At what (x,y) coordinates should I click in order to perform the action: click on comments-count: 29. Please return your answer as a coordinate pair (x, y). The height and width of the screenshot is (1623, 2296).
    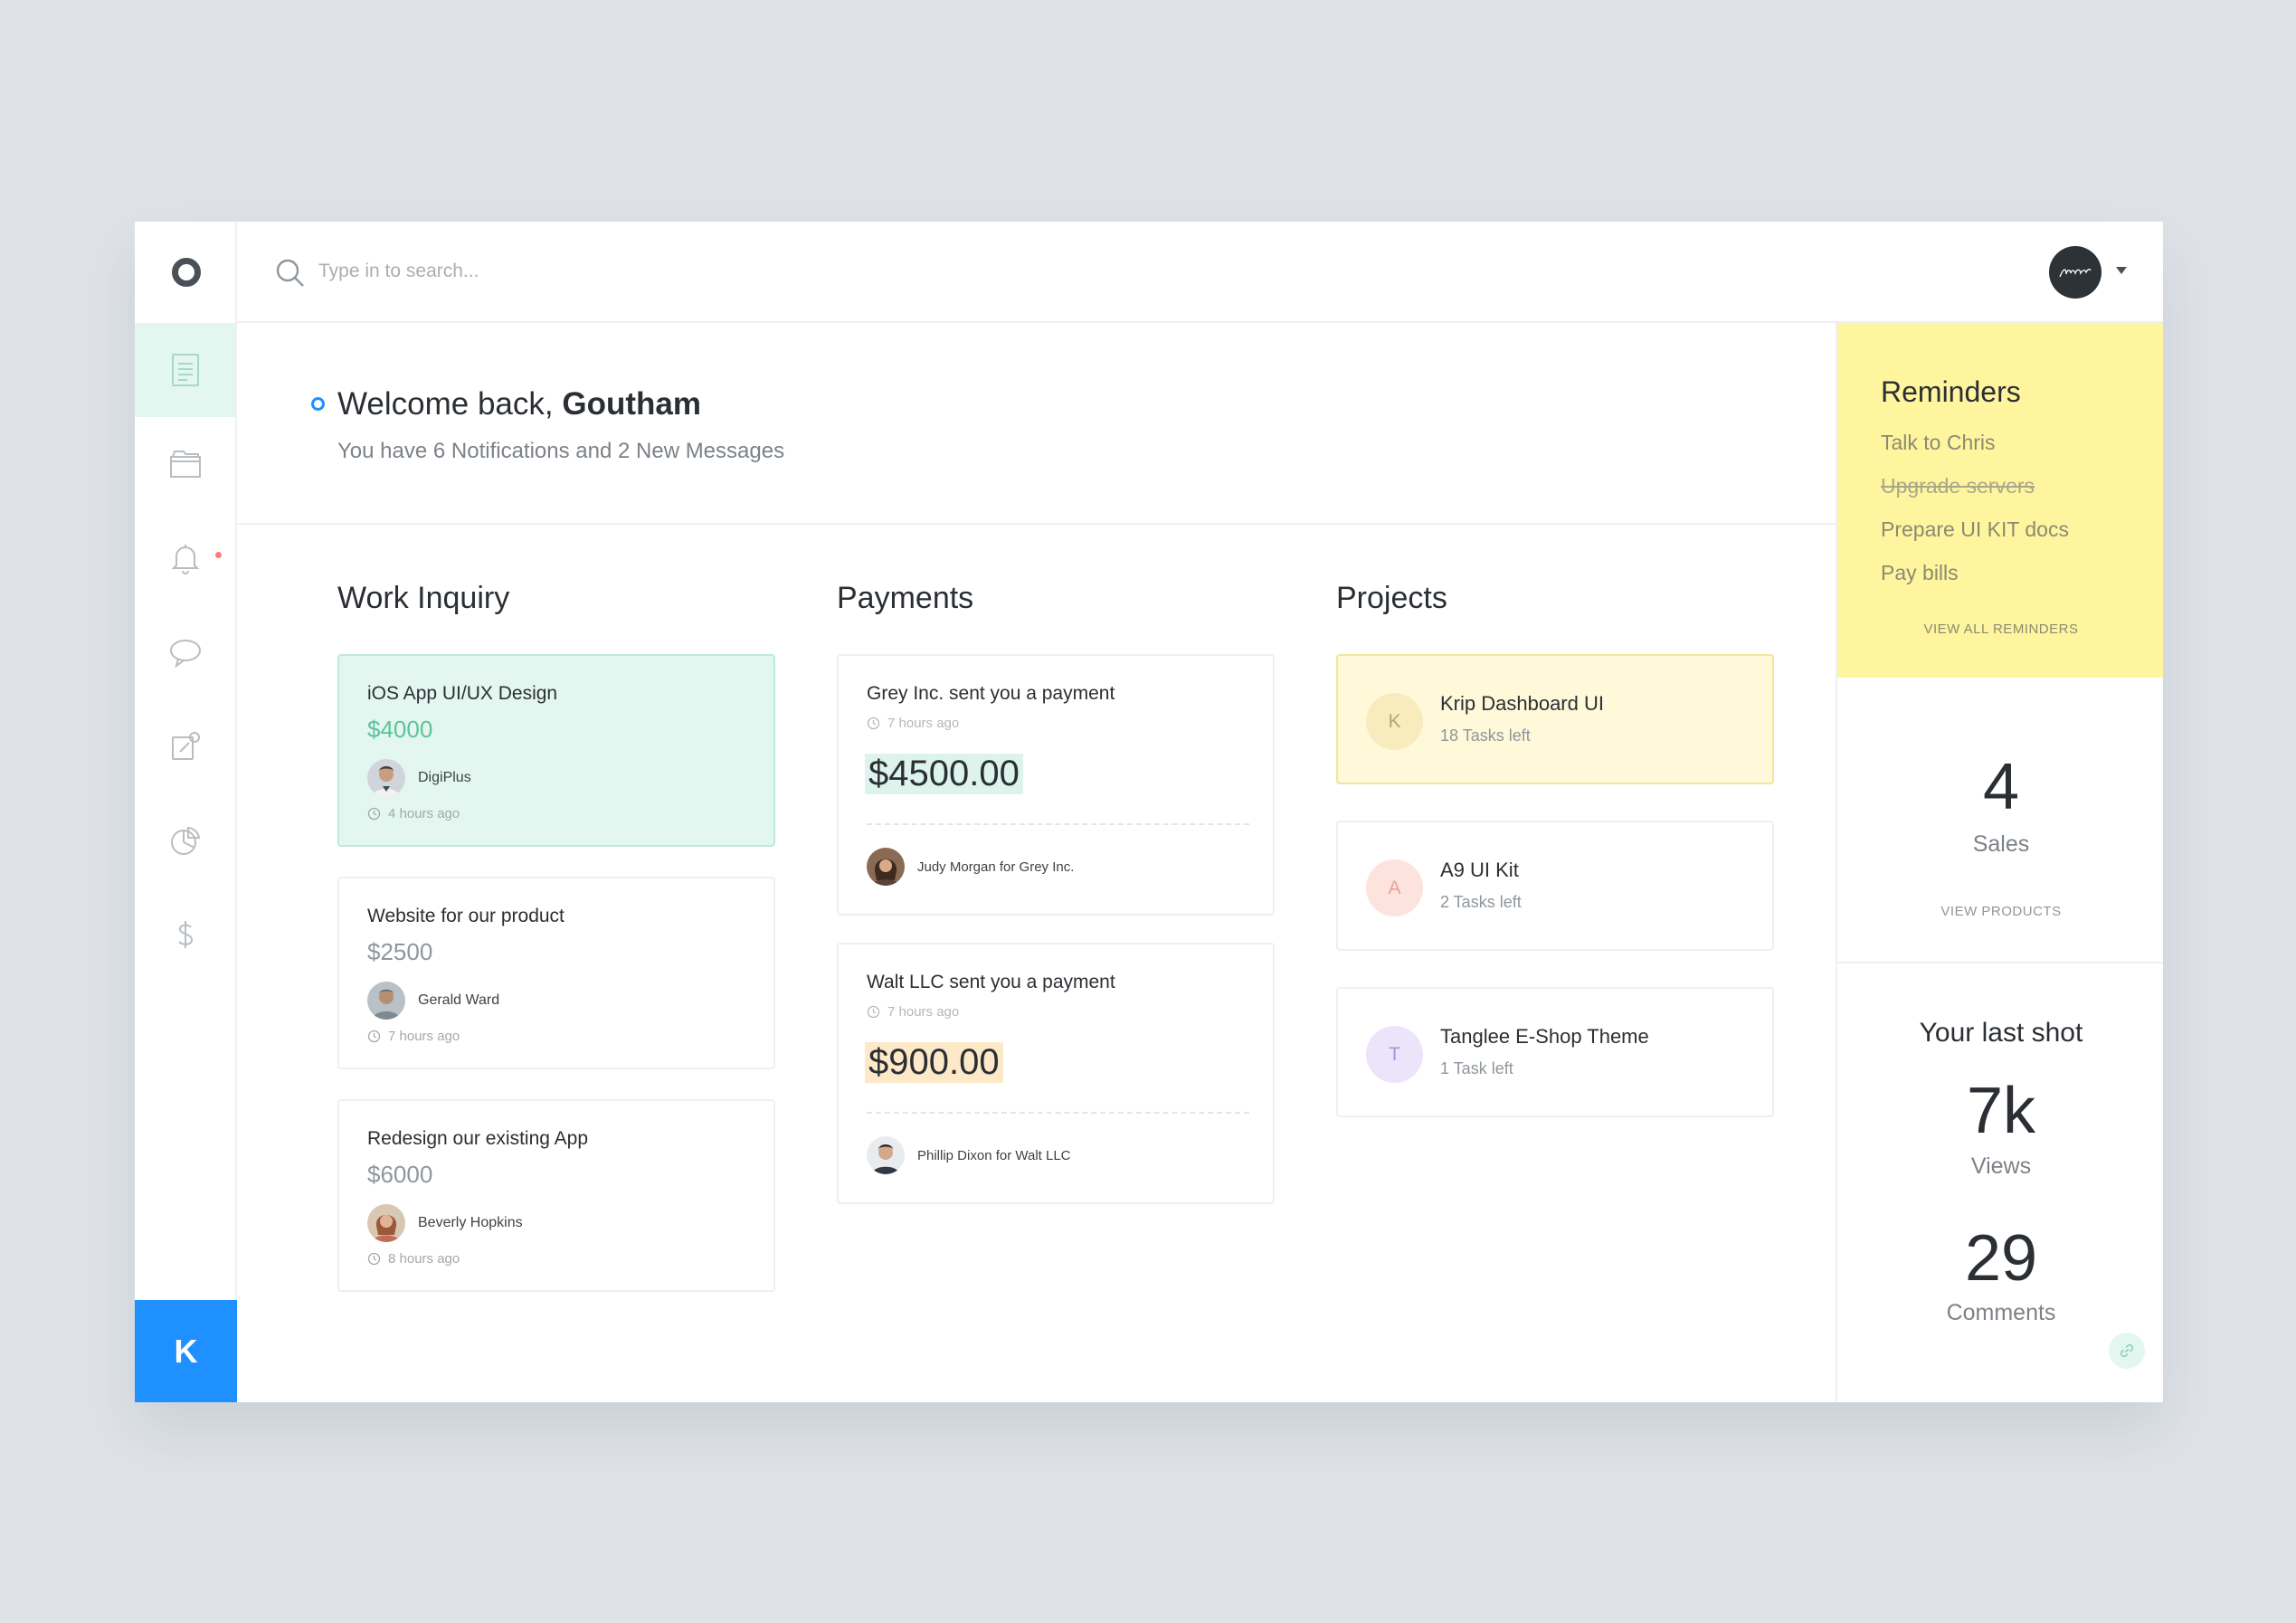
    Looking at the image, I should click on (2001, 1258).